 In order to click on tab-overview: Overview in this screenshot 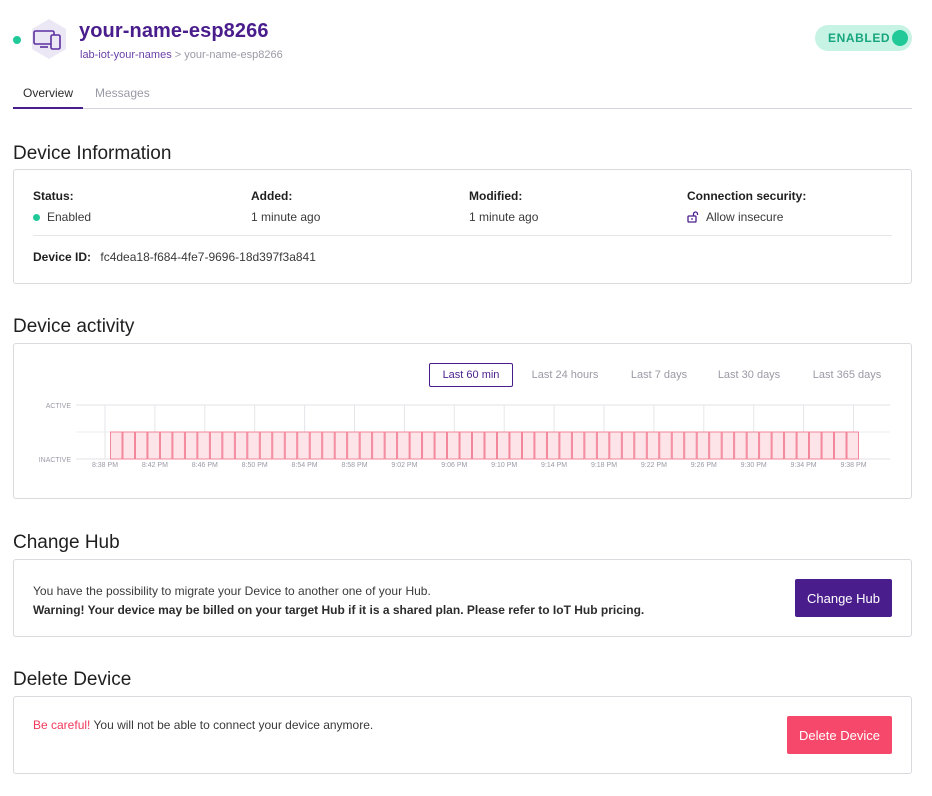, I will do `click(48, 97)`.